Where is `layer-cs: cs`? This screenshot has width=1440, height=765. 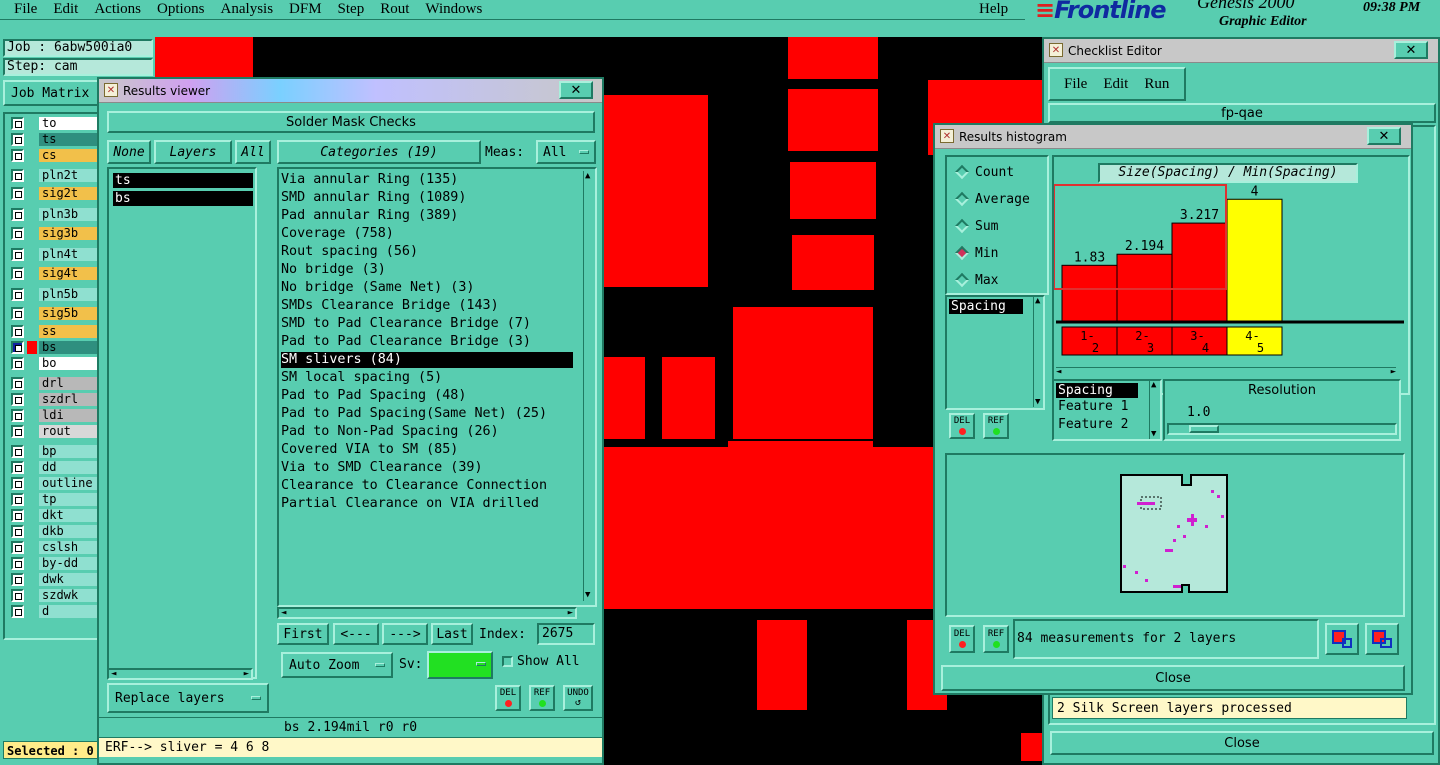 layer-cs: cs is located at coordinates (68, 155).